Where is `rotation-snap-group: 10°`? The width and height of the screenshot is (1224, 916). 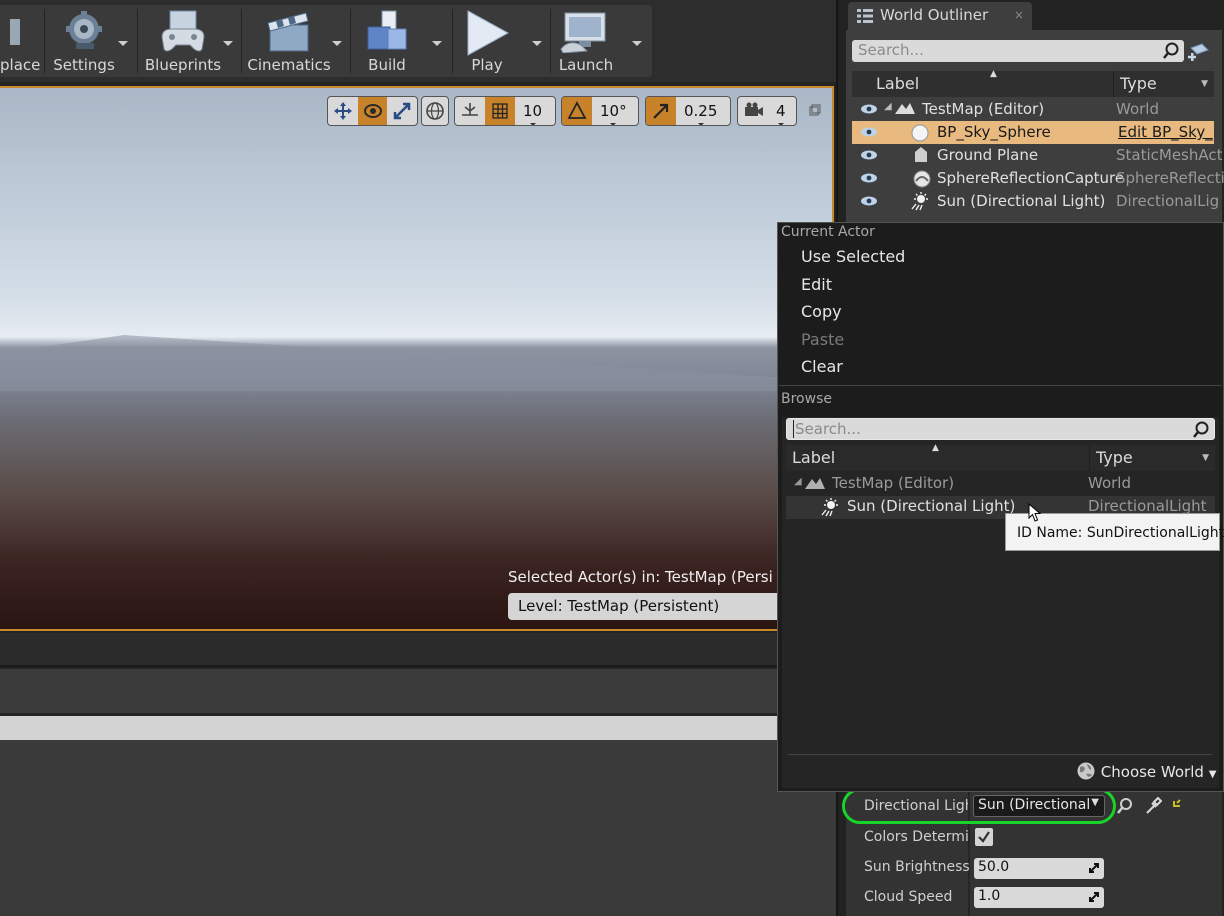
rotation-snap-group: 10° is located at coordinates (600, 111).